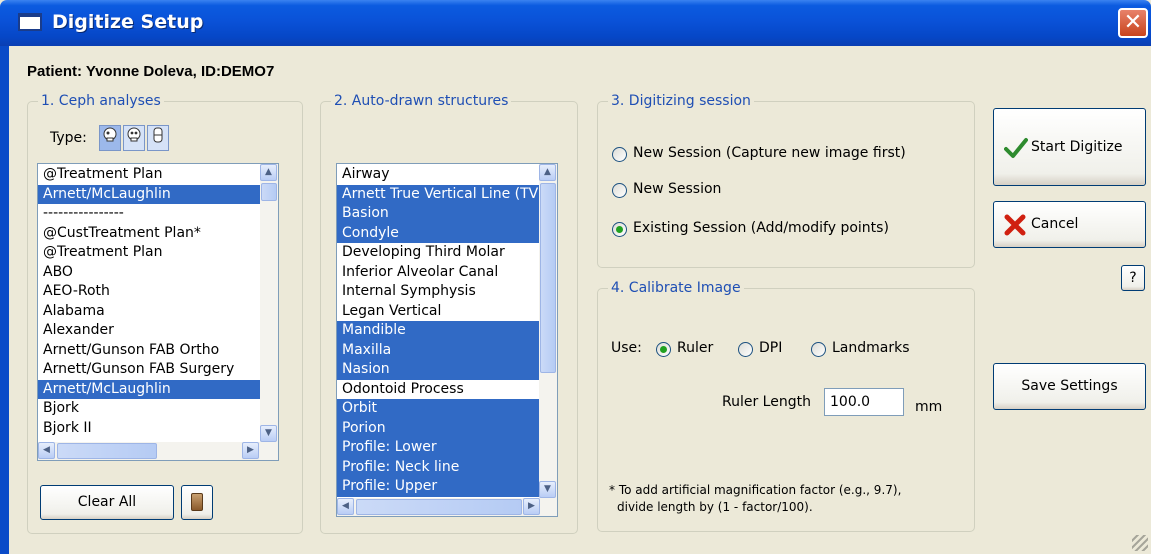 The height and width of the screenshot is (554, 1151). Describe the element at coordinates (110, 138) in the screenshot. I see `skull-side-icon` at that location.